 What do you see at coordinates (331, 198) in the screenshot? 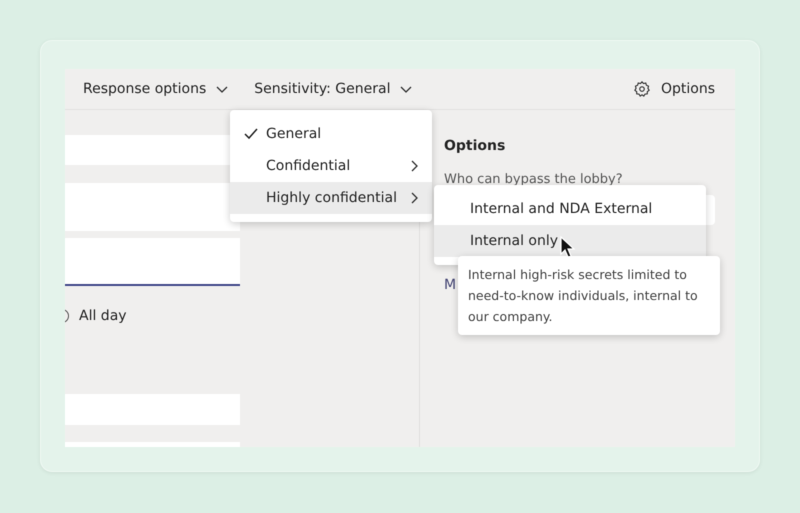
I see `menu-item: Highly confidential` at bounding box center [331, 198].